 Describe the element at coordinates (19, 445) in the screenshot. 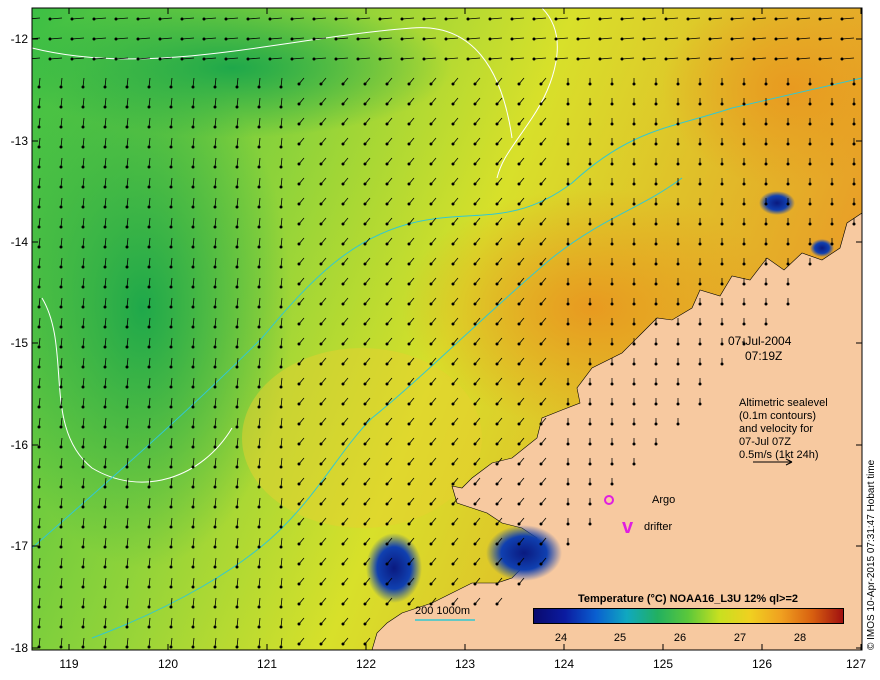

I see `y-tick-label: -16` at that location.